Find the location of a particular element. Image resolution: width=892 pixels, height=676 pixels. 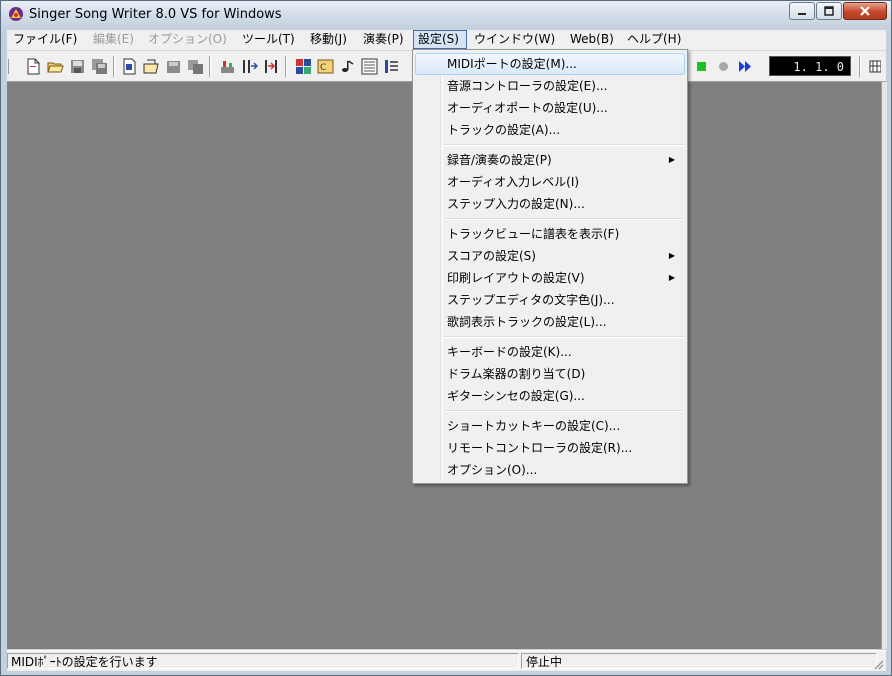

step-editor-icon is located at coordinates (369, 66).